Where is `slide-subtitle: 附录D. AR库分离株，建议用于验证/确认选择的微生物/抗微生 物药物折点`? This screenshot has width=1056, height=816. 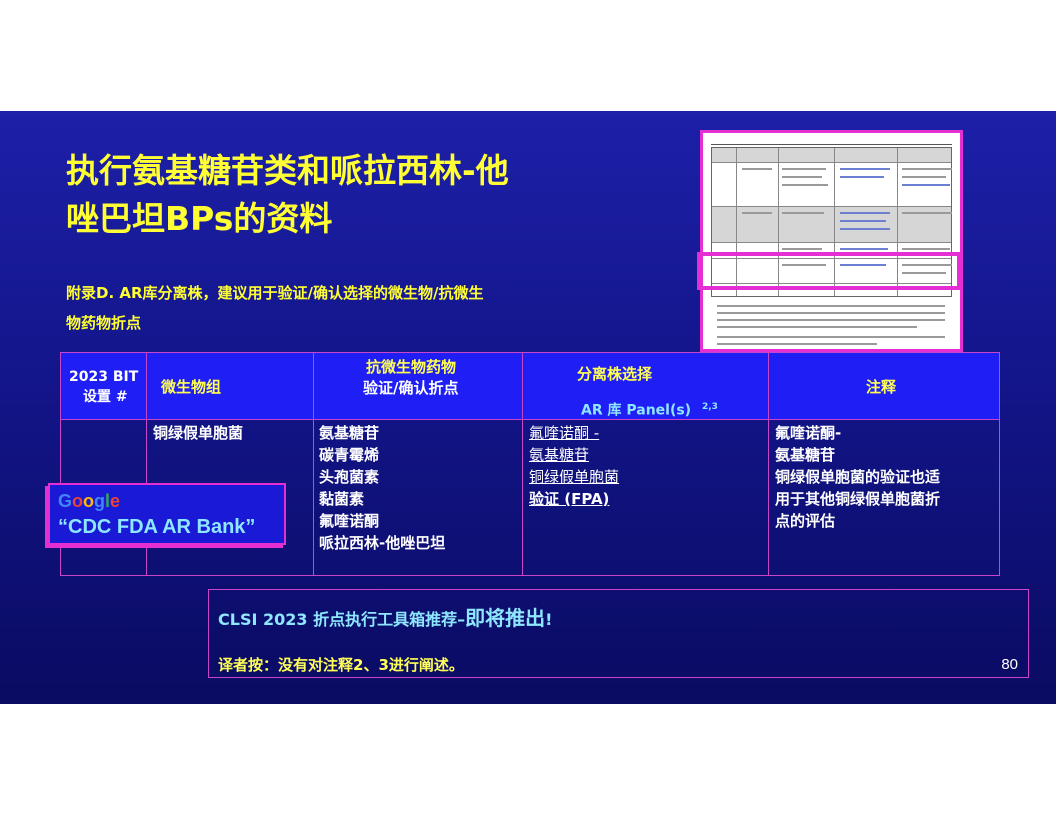 slide-subtitle: 附录D. AR库分离株，建议用于验证/确认选择的微生物/抗微生 物药物折点 is located at coordinates (346, 308).